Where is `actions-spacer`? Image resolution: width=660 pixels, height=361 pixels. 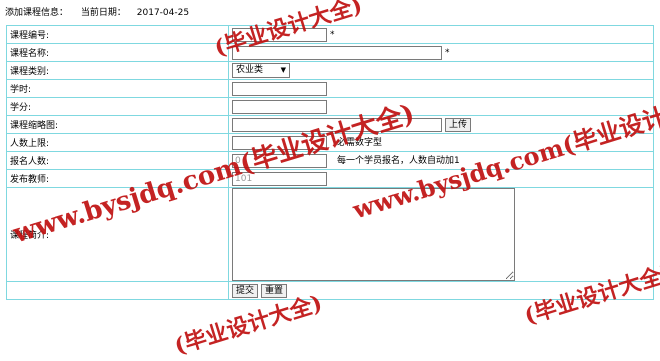
actions-spacer is located at coordinates (117, 290).